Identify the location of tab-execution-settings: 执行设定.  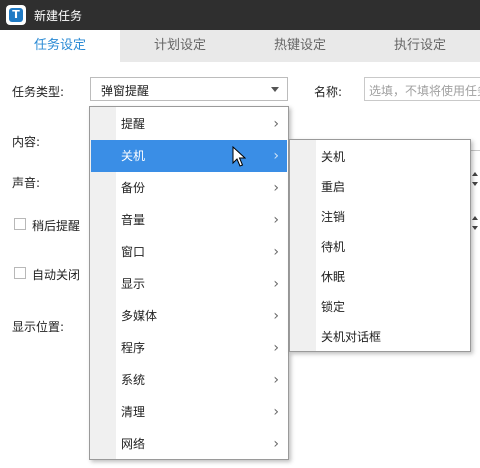
(420, 46).